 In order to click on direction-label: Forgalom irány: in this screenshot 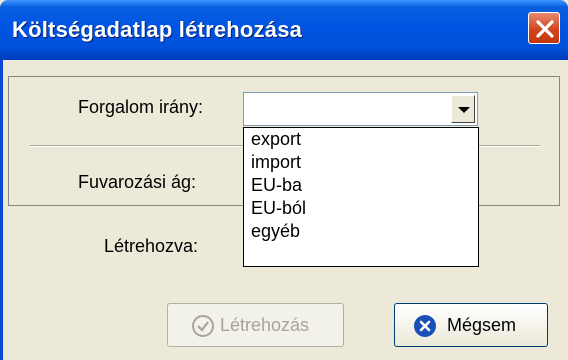, I will do `click(141, 107)`.